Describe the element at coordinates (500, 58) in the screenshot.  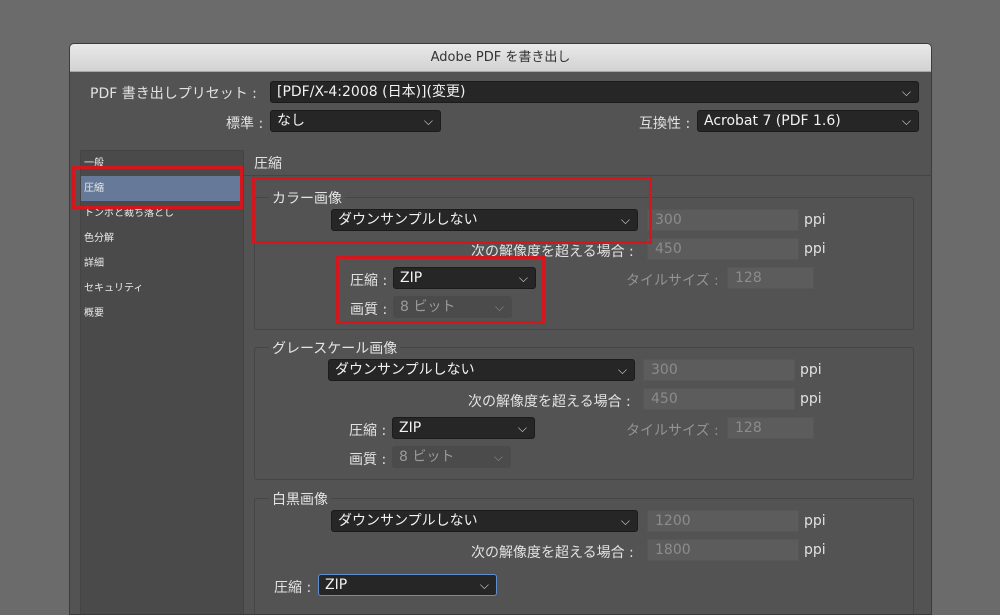
I see `dialog-title: Adobe PDF を書き出し` at that location.